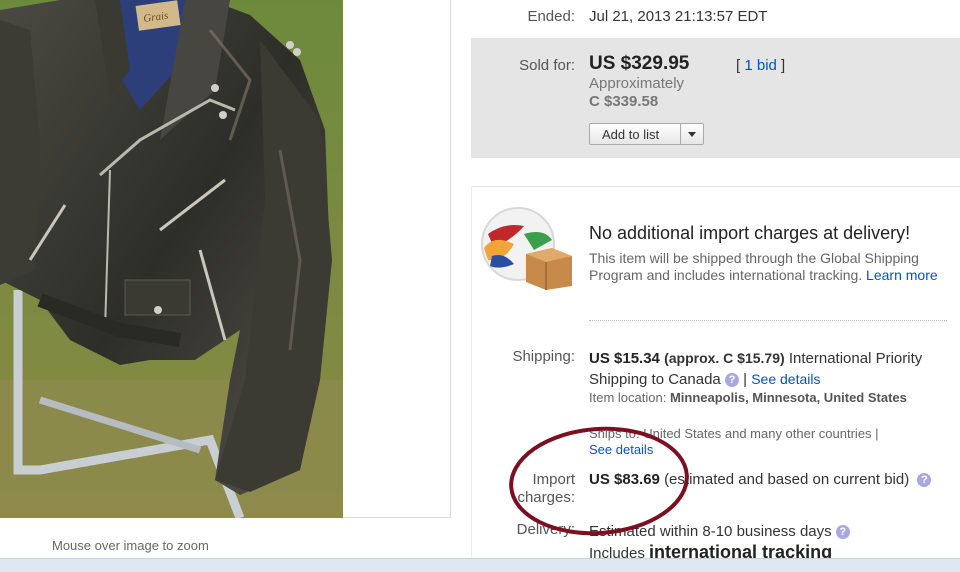 The image size is (960, 572). Describe the element at coordinates (783, 65) in the screenshot. I see `bid-close-bracket: ]` at that location.